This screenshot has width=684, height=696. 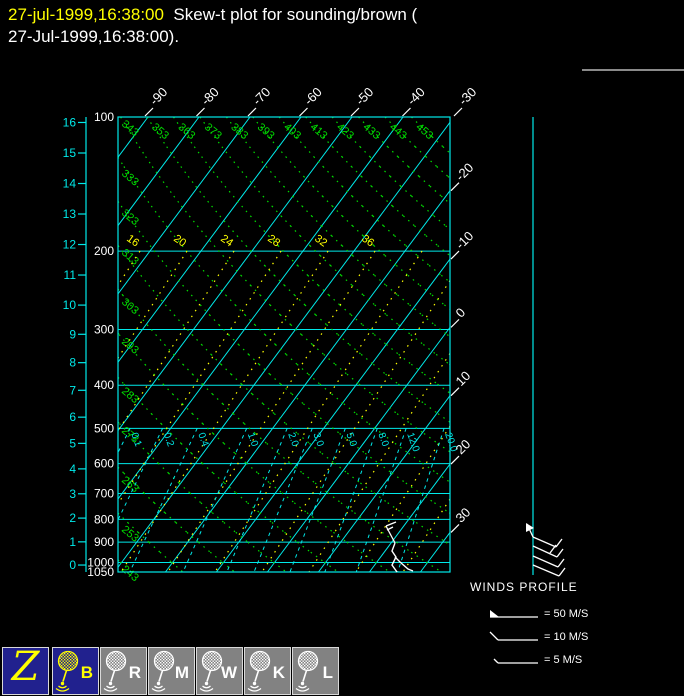 What do you see at coordinates (465, 172) in the screenshot?
I see `svg-text: -20` at bounding box center [465, 172].